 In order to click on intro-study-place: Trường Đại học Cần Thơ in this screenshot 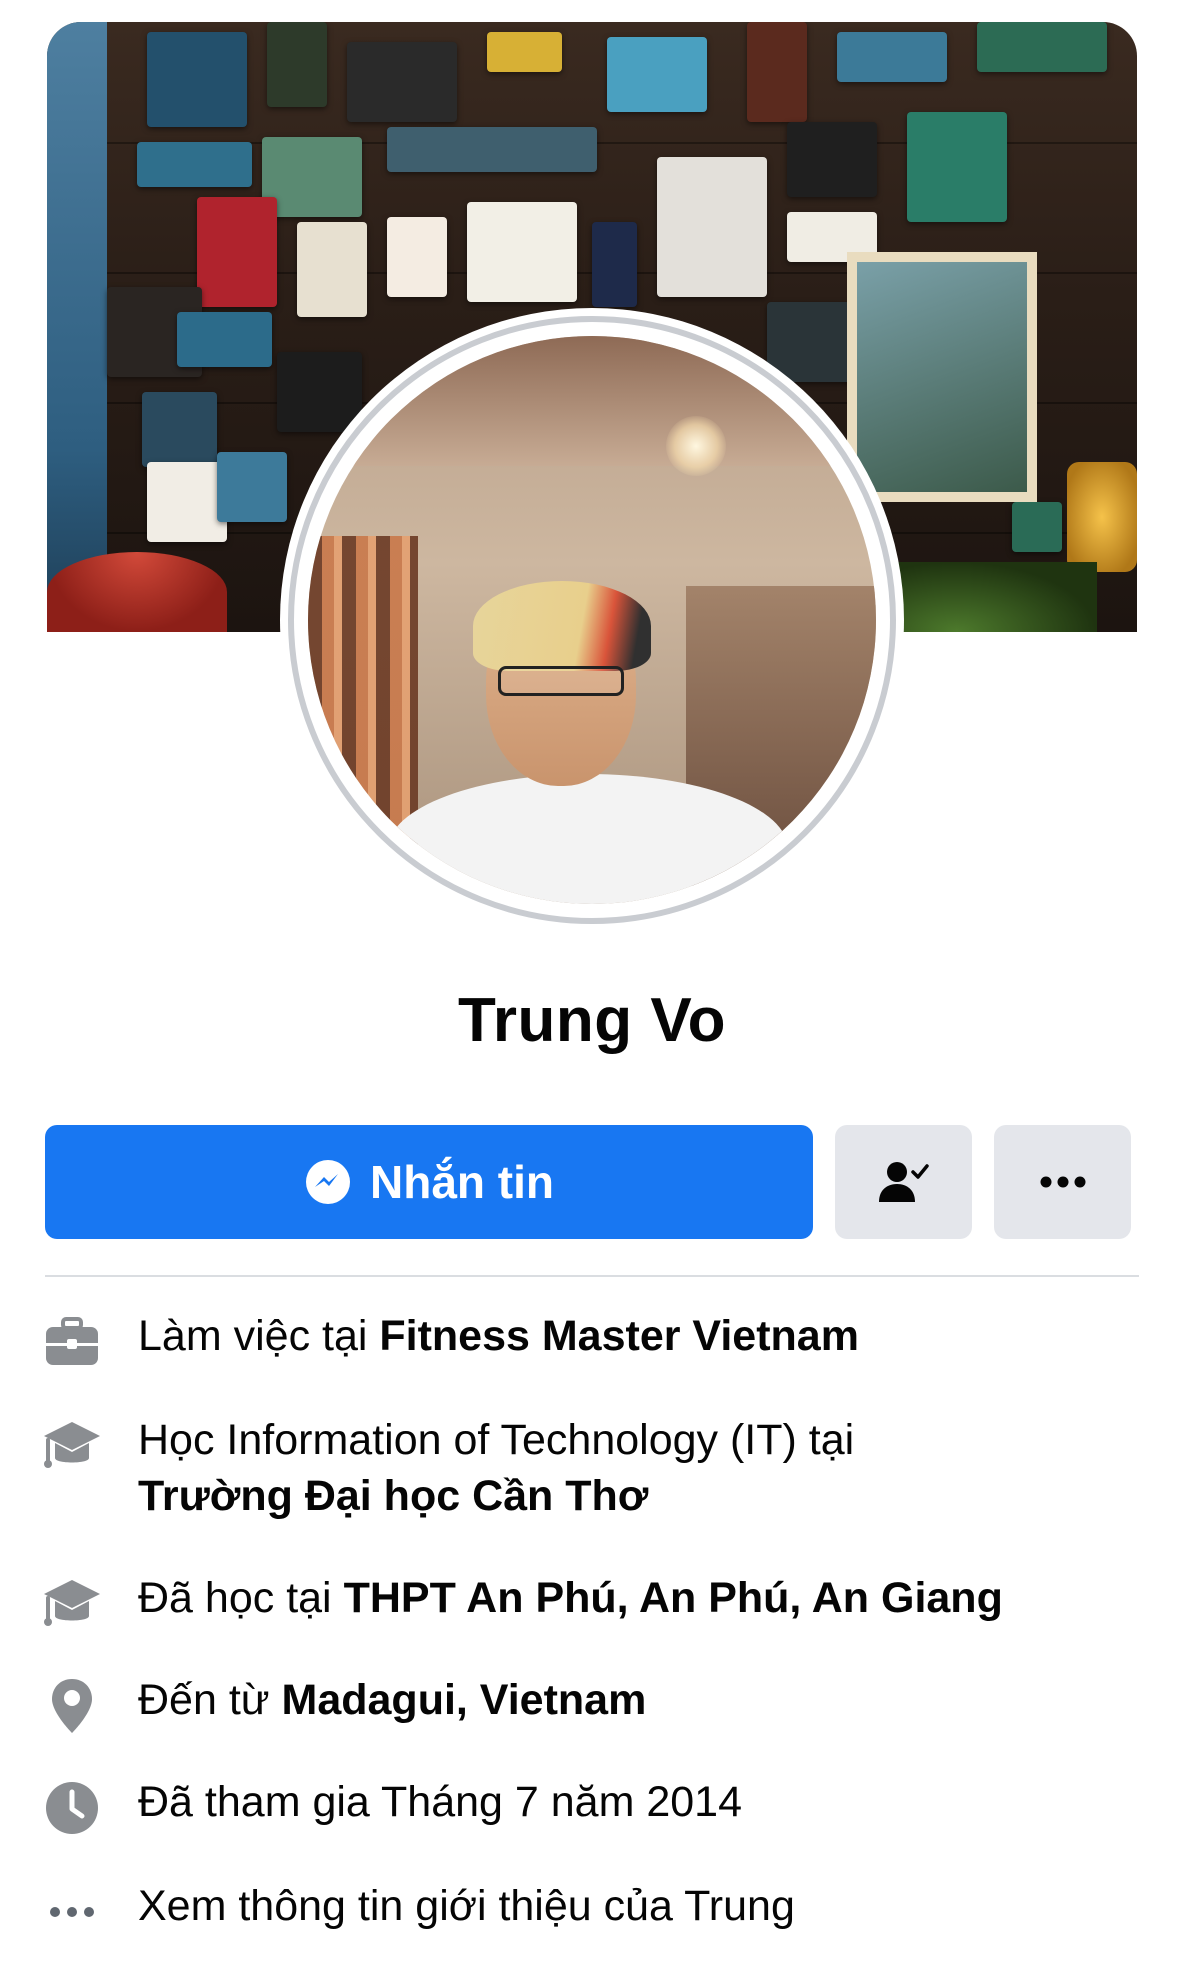, I will do `click(393, 1496)`.